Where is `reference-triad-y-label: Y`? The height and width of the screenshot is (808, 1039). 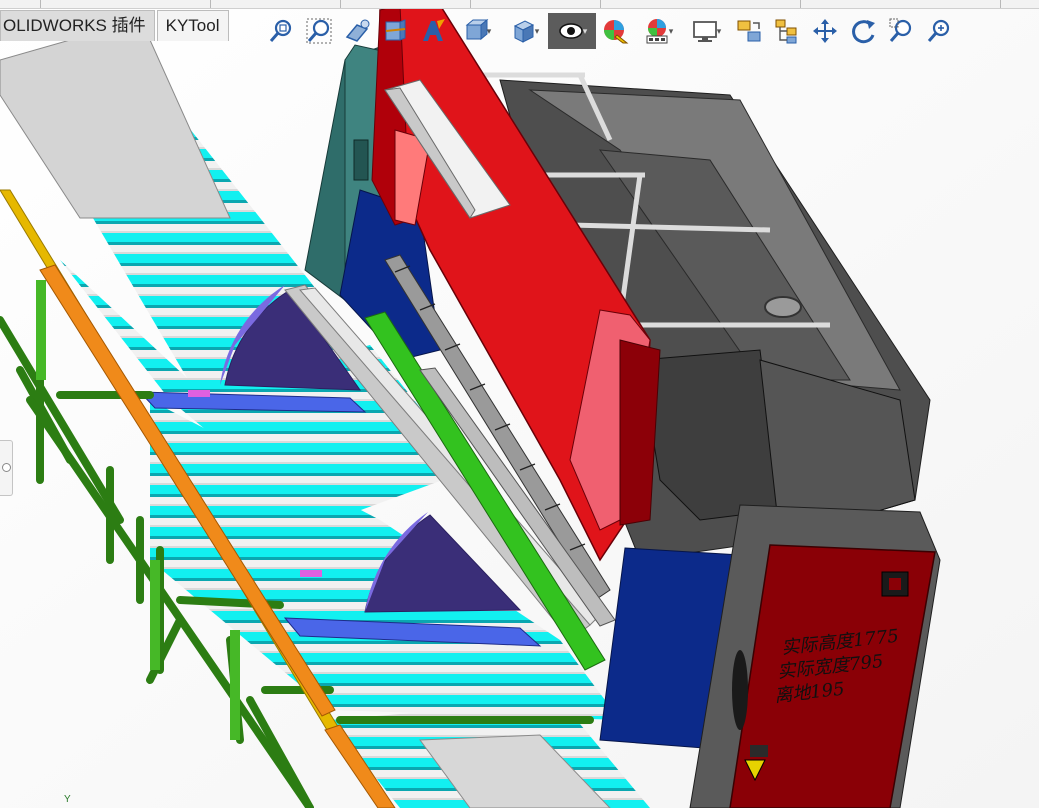 reference-triad-y-label: Y is located at coordinates (67, 799).